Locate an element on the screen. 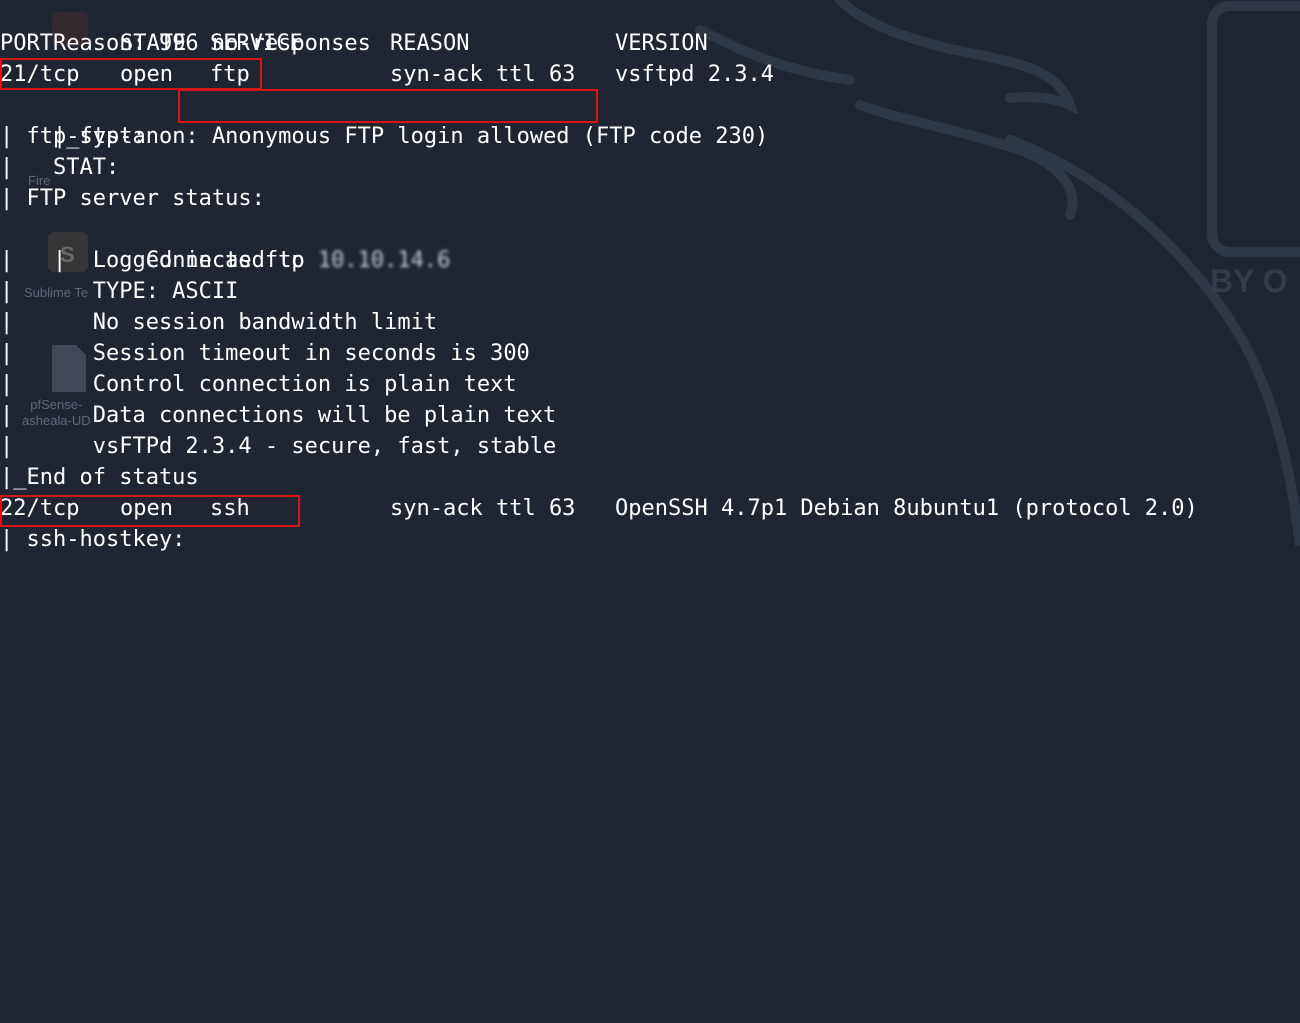 The image size is (1300, 1023). terminal-line: | Control connection is plain text is located at coordinates (258, 384).